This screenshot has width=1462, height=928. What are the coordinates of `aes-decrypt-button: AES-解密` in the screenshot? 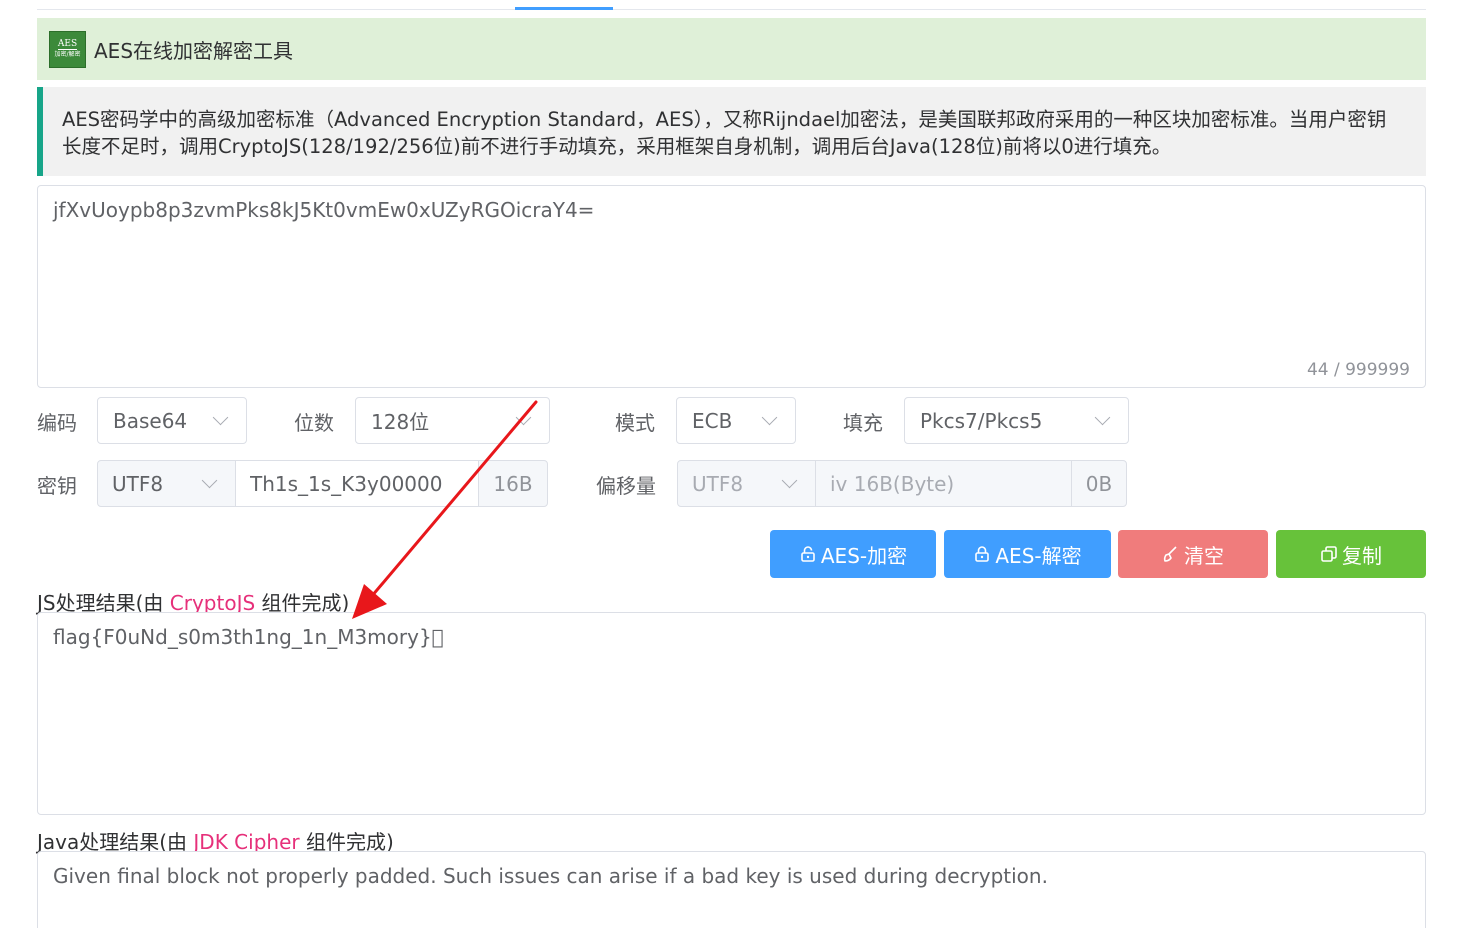 It's located at (1027, 554).